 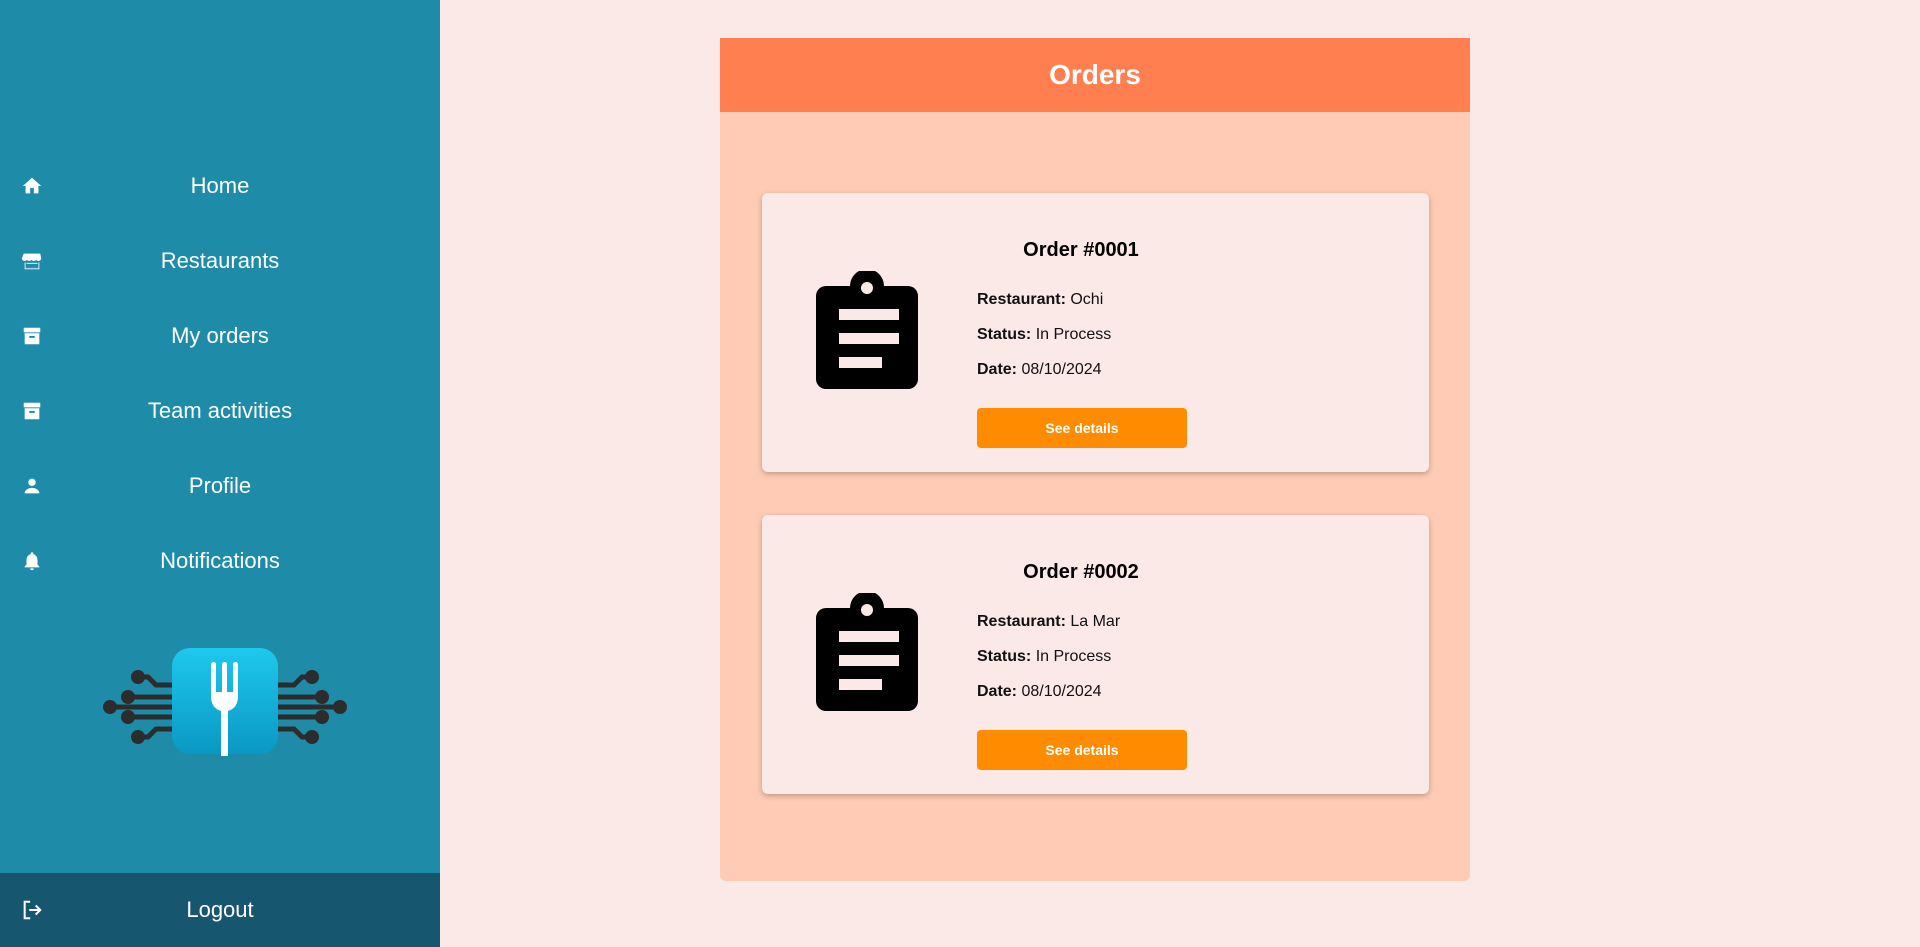 What do you see at coordinates (1081, 250) in the screenshot?
I see `order-title: Order #0001` at bounding box center [1081, 250].